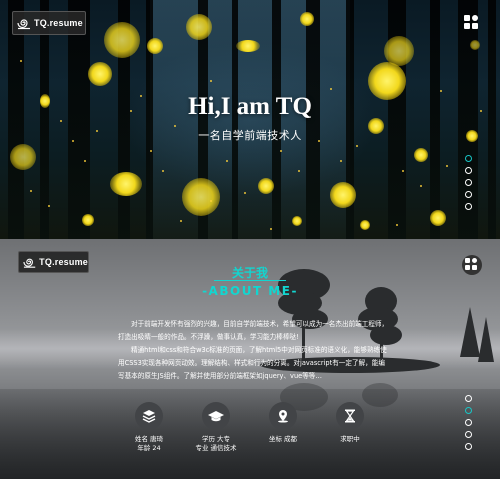  Describe the element at coordinates (250, 291) in the screenshot. I see `about-title-en: -ABOUT ME-` at that location.